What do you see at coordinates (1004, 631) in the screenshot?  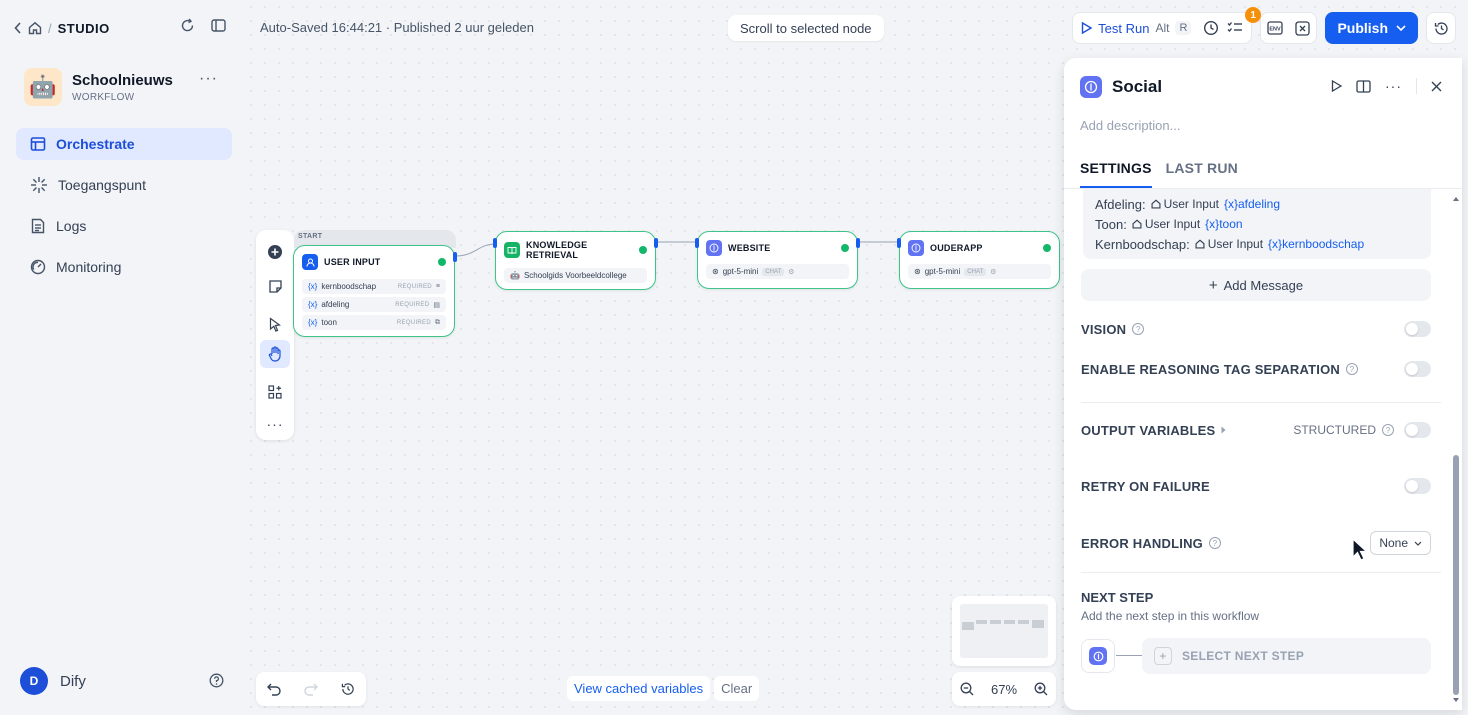 I see `minimap` at bounding box center [1004, 631].